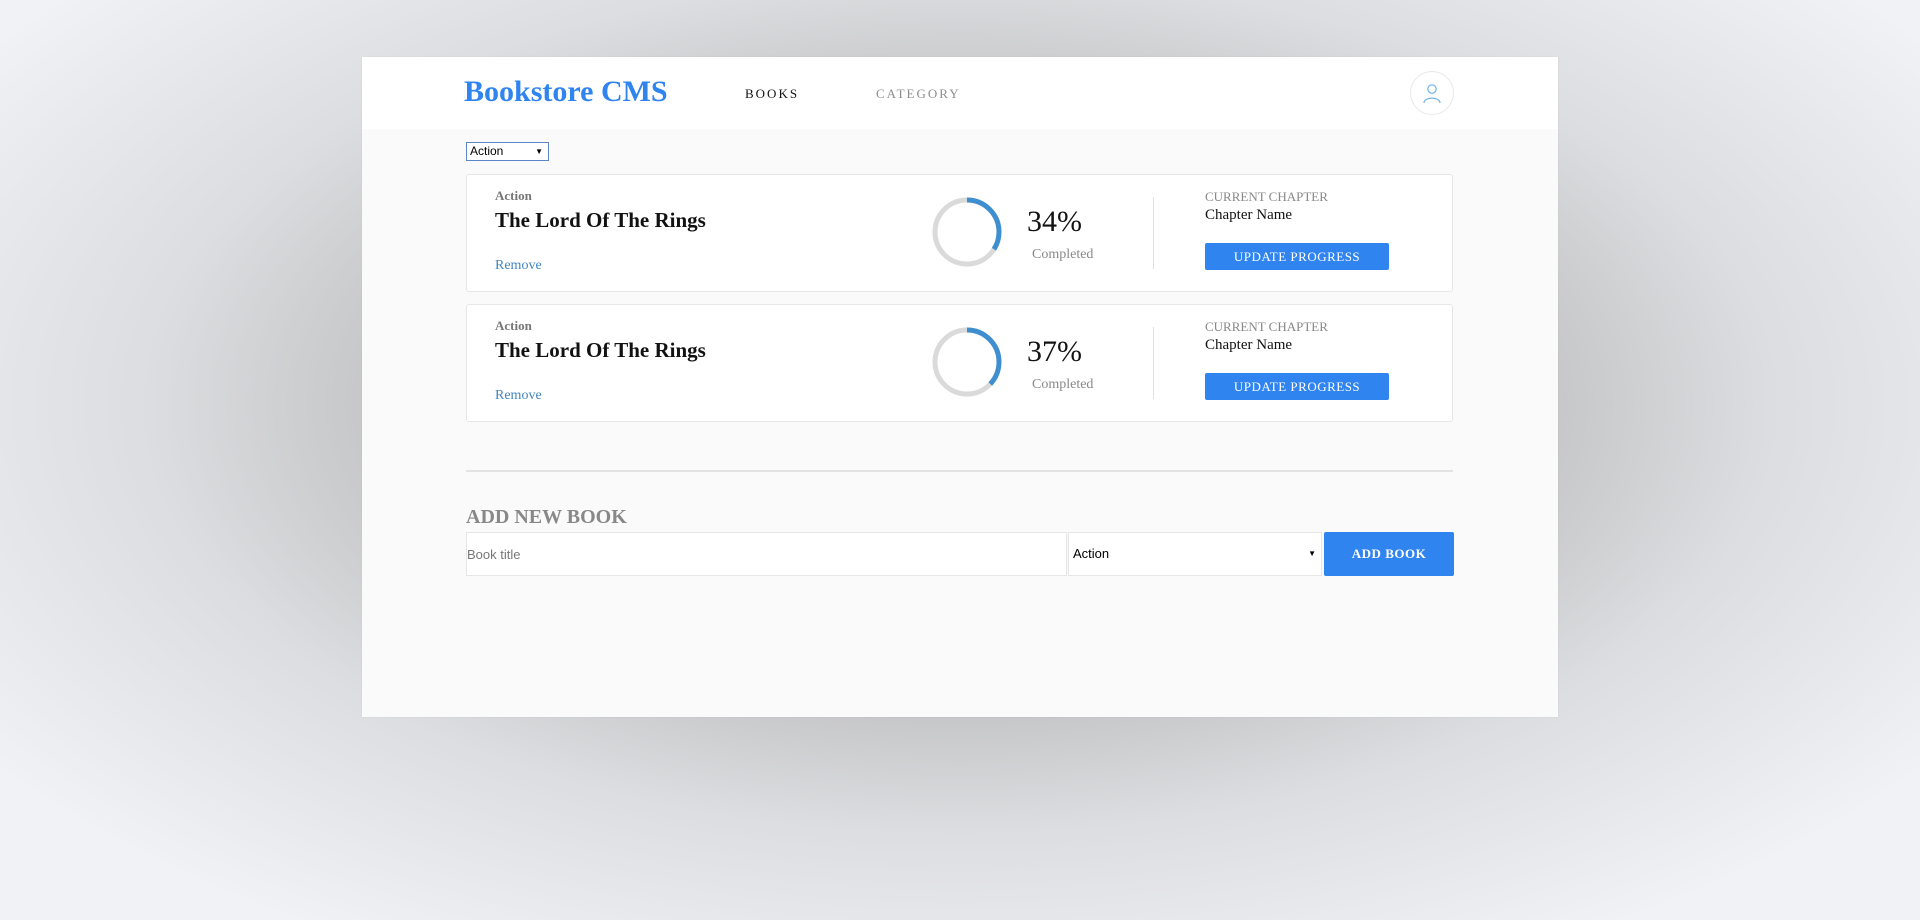  I want to click on category-filter-select: Action ▼, so click(507, 151).